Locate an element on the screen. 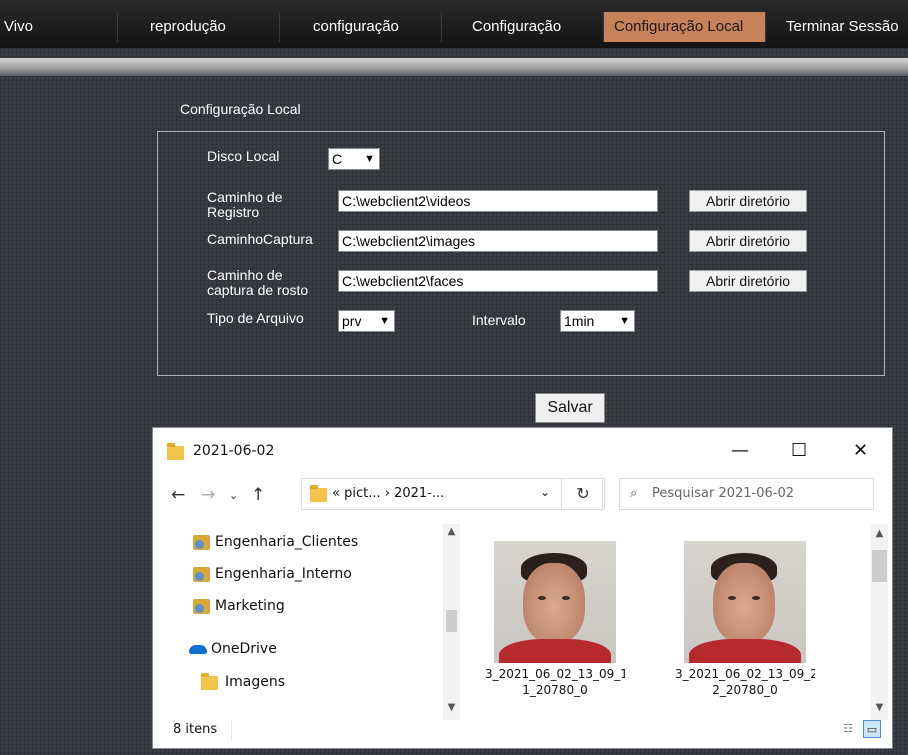 The height and width of the screenshot is (755, 908). refresh-button: ↻ is located at coordinates (583, 494).